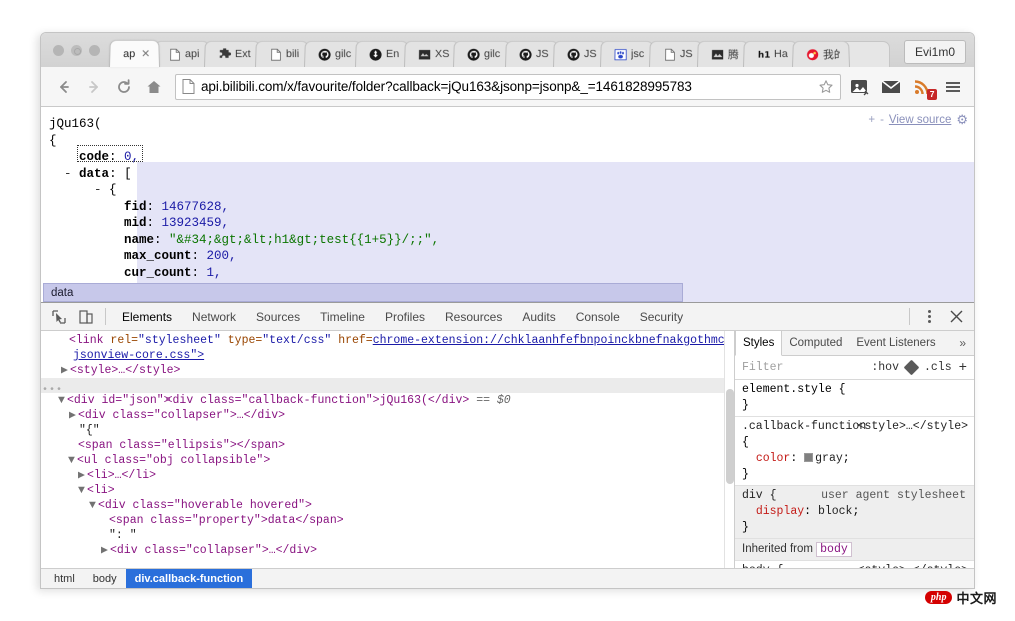 This screenshot has width=1015, height=621. What do you see at coordinates (387, 460) in the screenshot?
I see `dom-line: ▼ <ul class="obj collapsible">` at bounding box center [387, 460].